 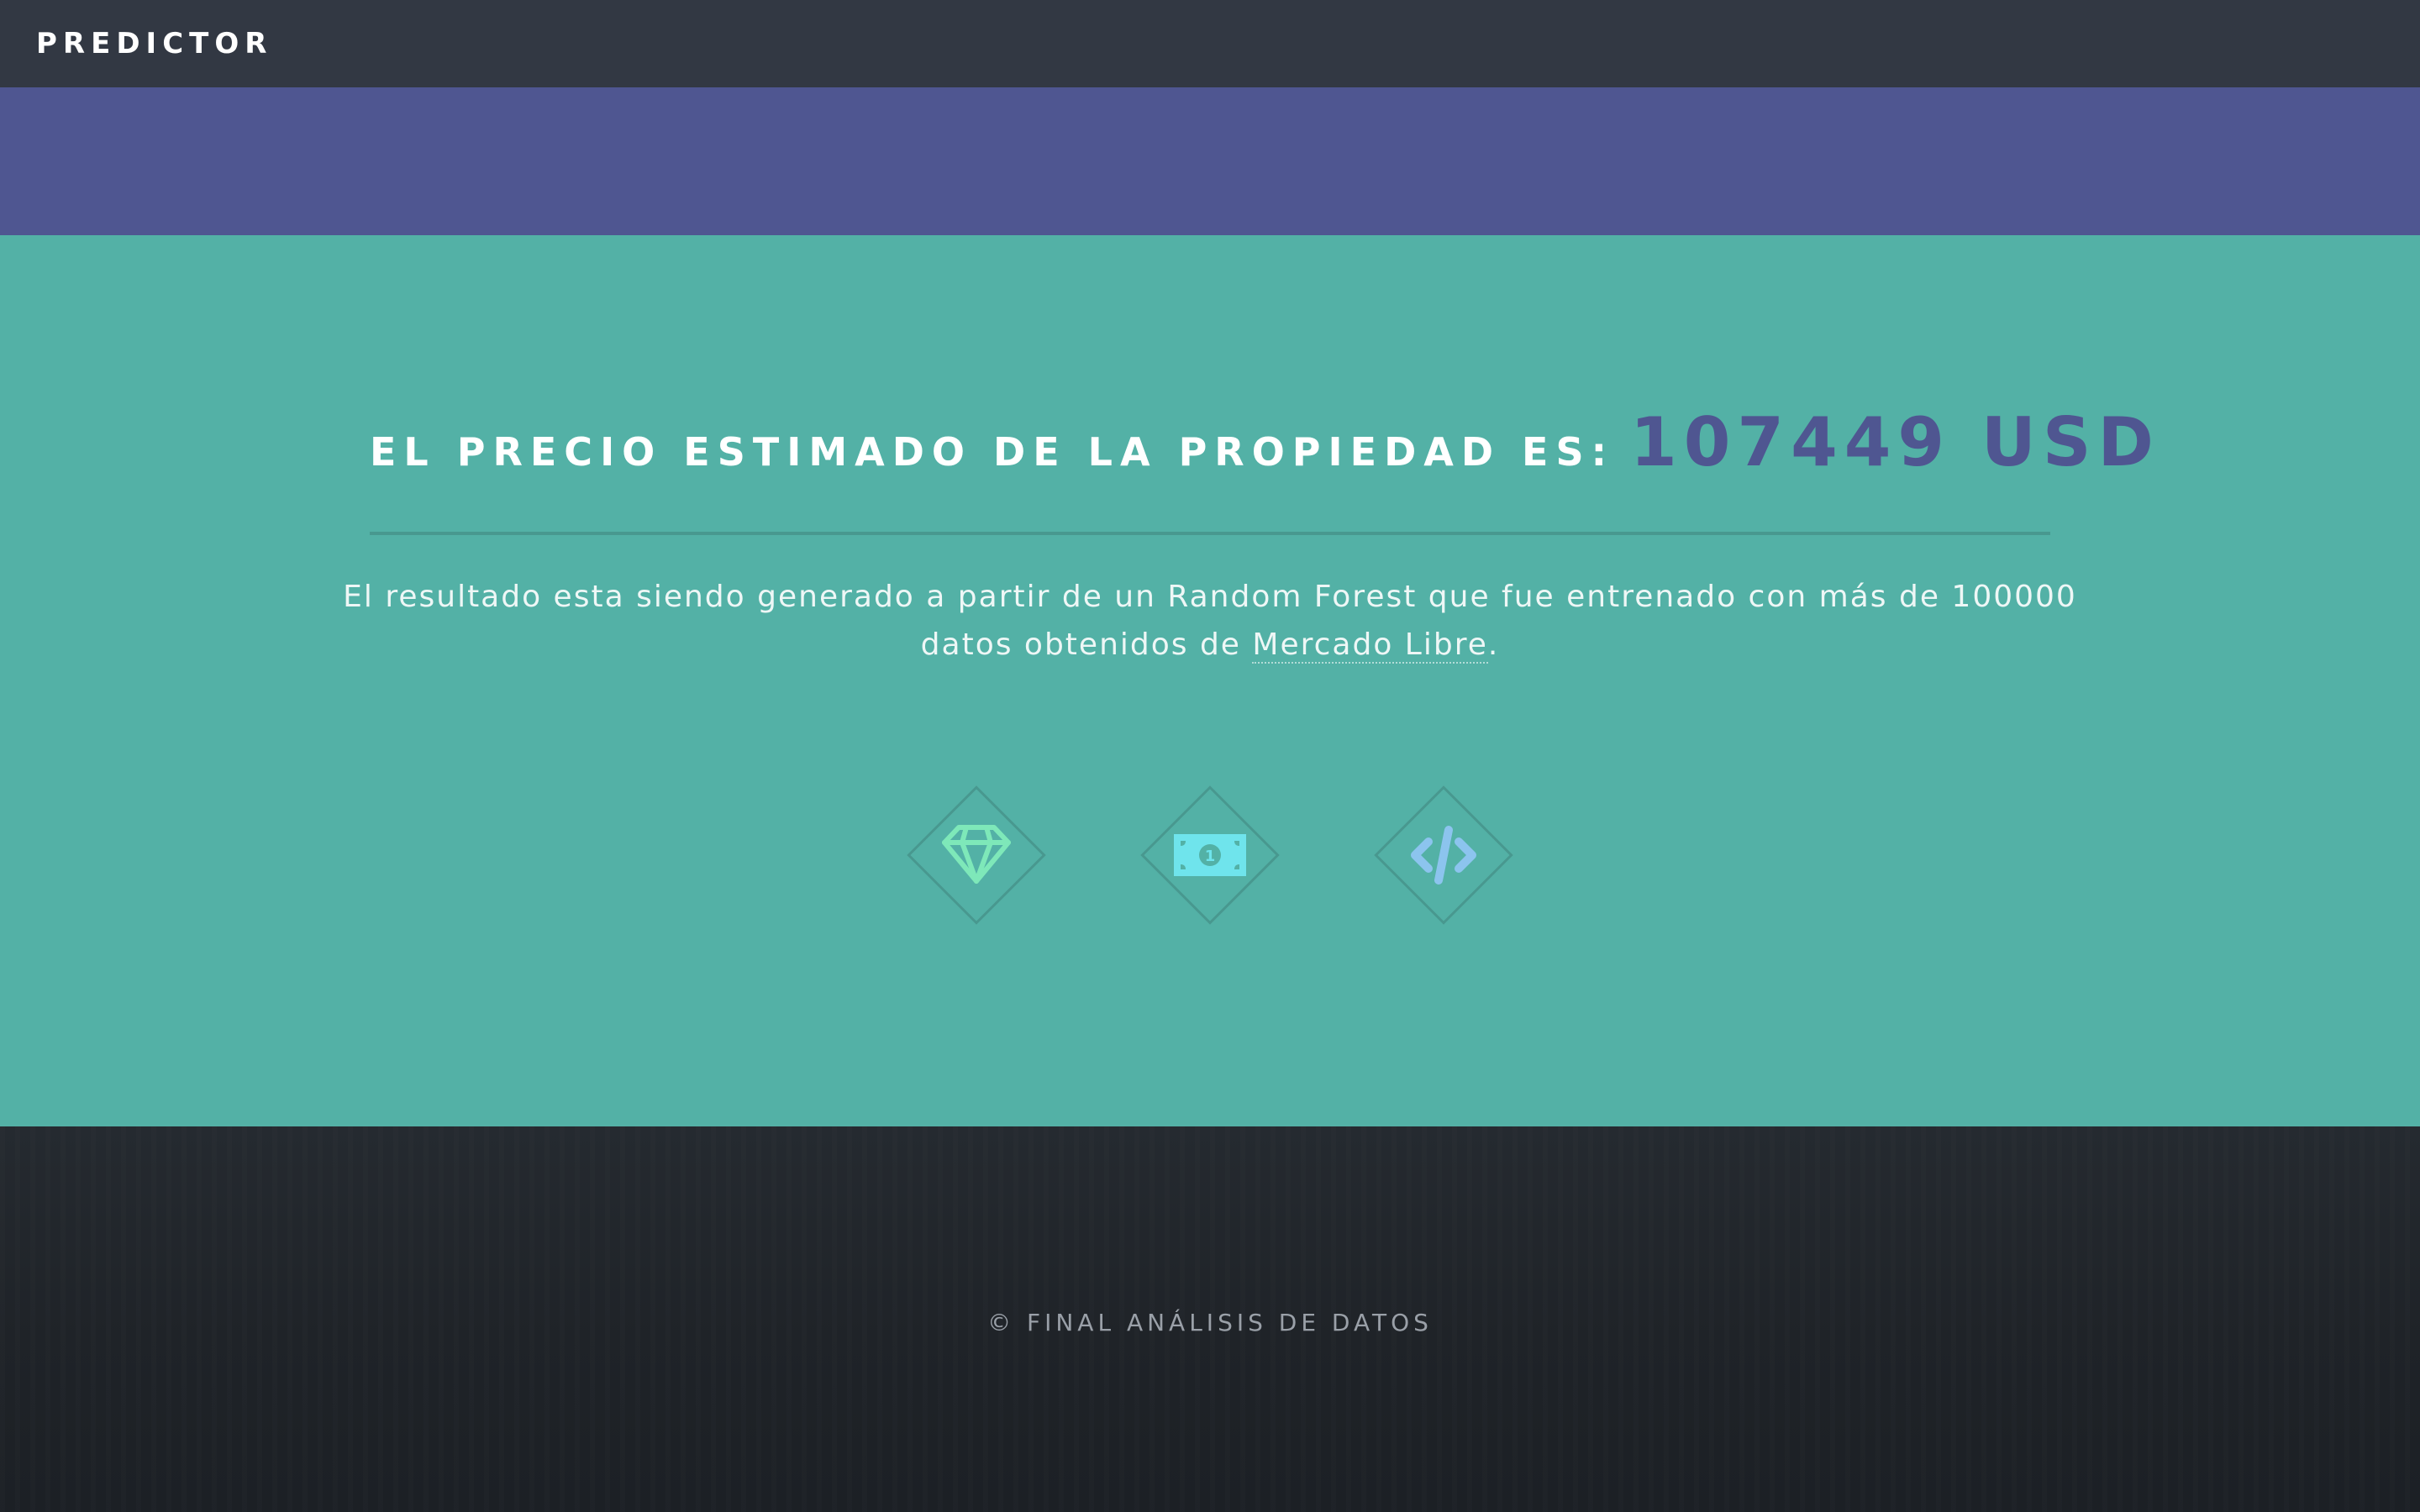 I want to click on code-icon-tile, so click(x=1444, y=855).